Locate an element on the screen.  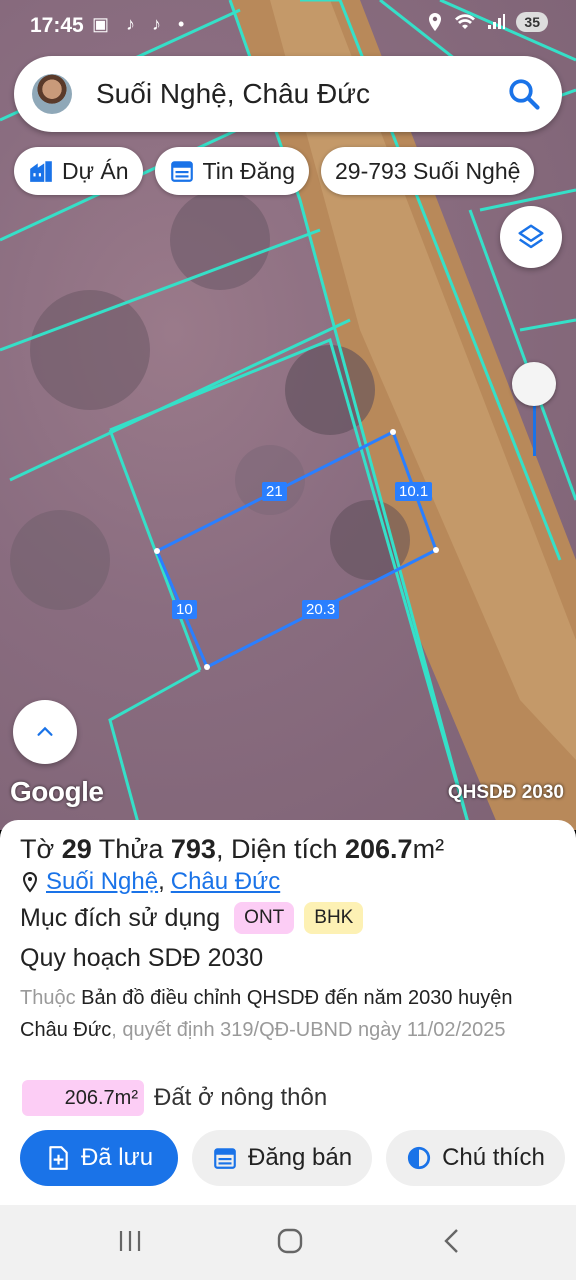
zone-row: 206.7m² Đất ở nông thôn is located at coordinates (174, 1098).